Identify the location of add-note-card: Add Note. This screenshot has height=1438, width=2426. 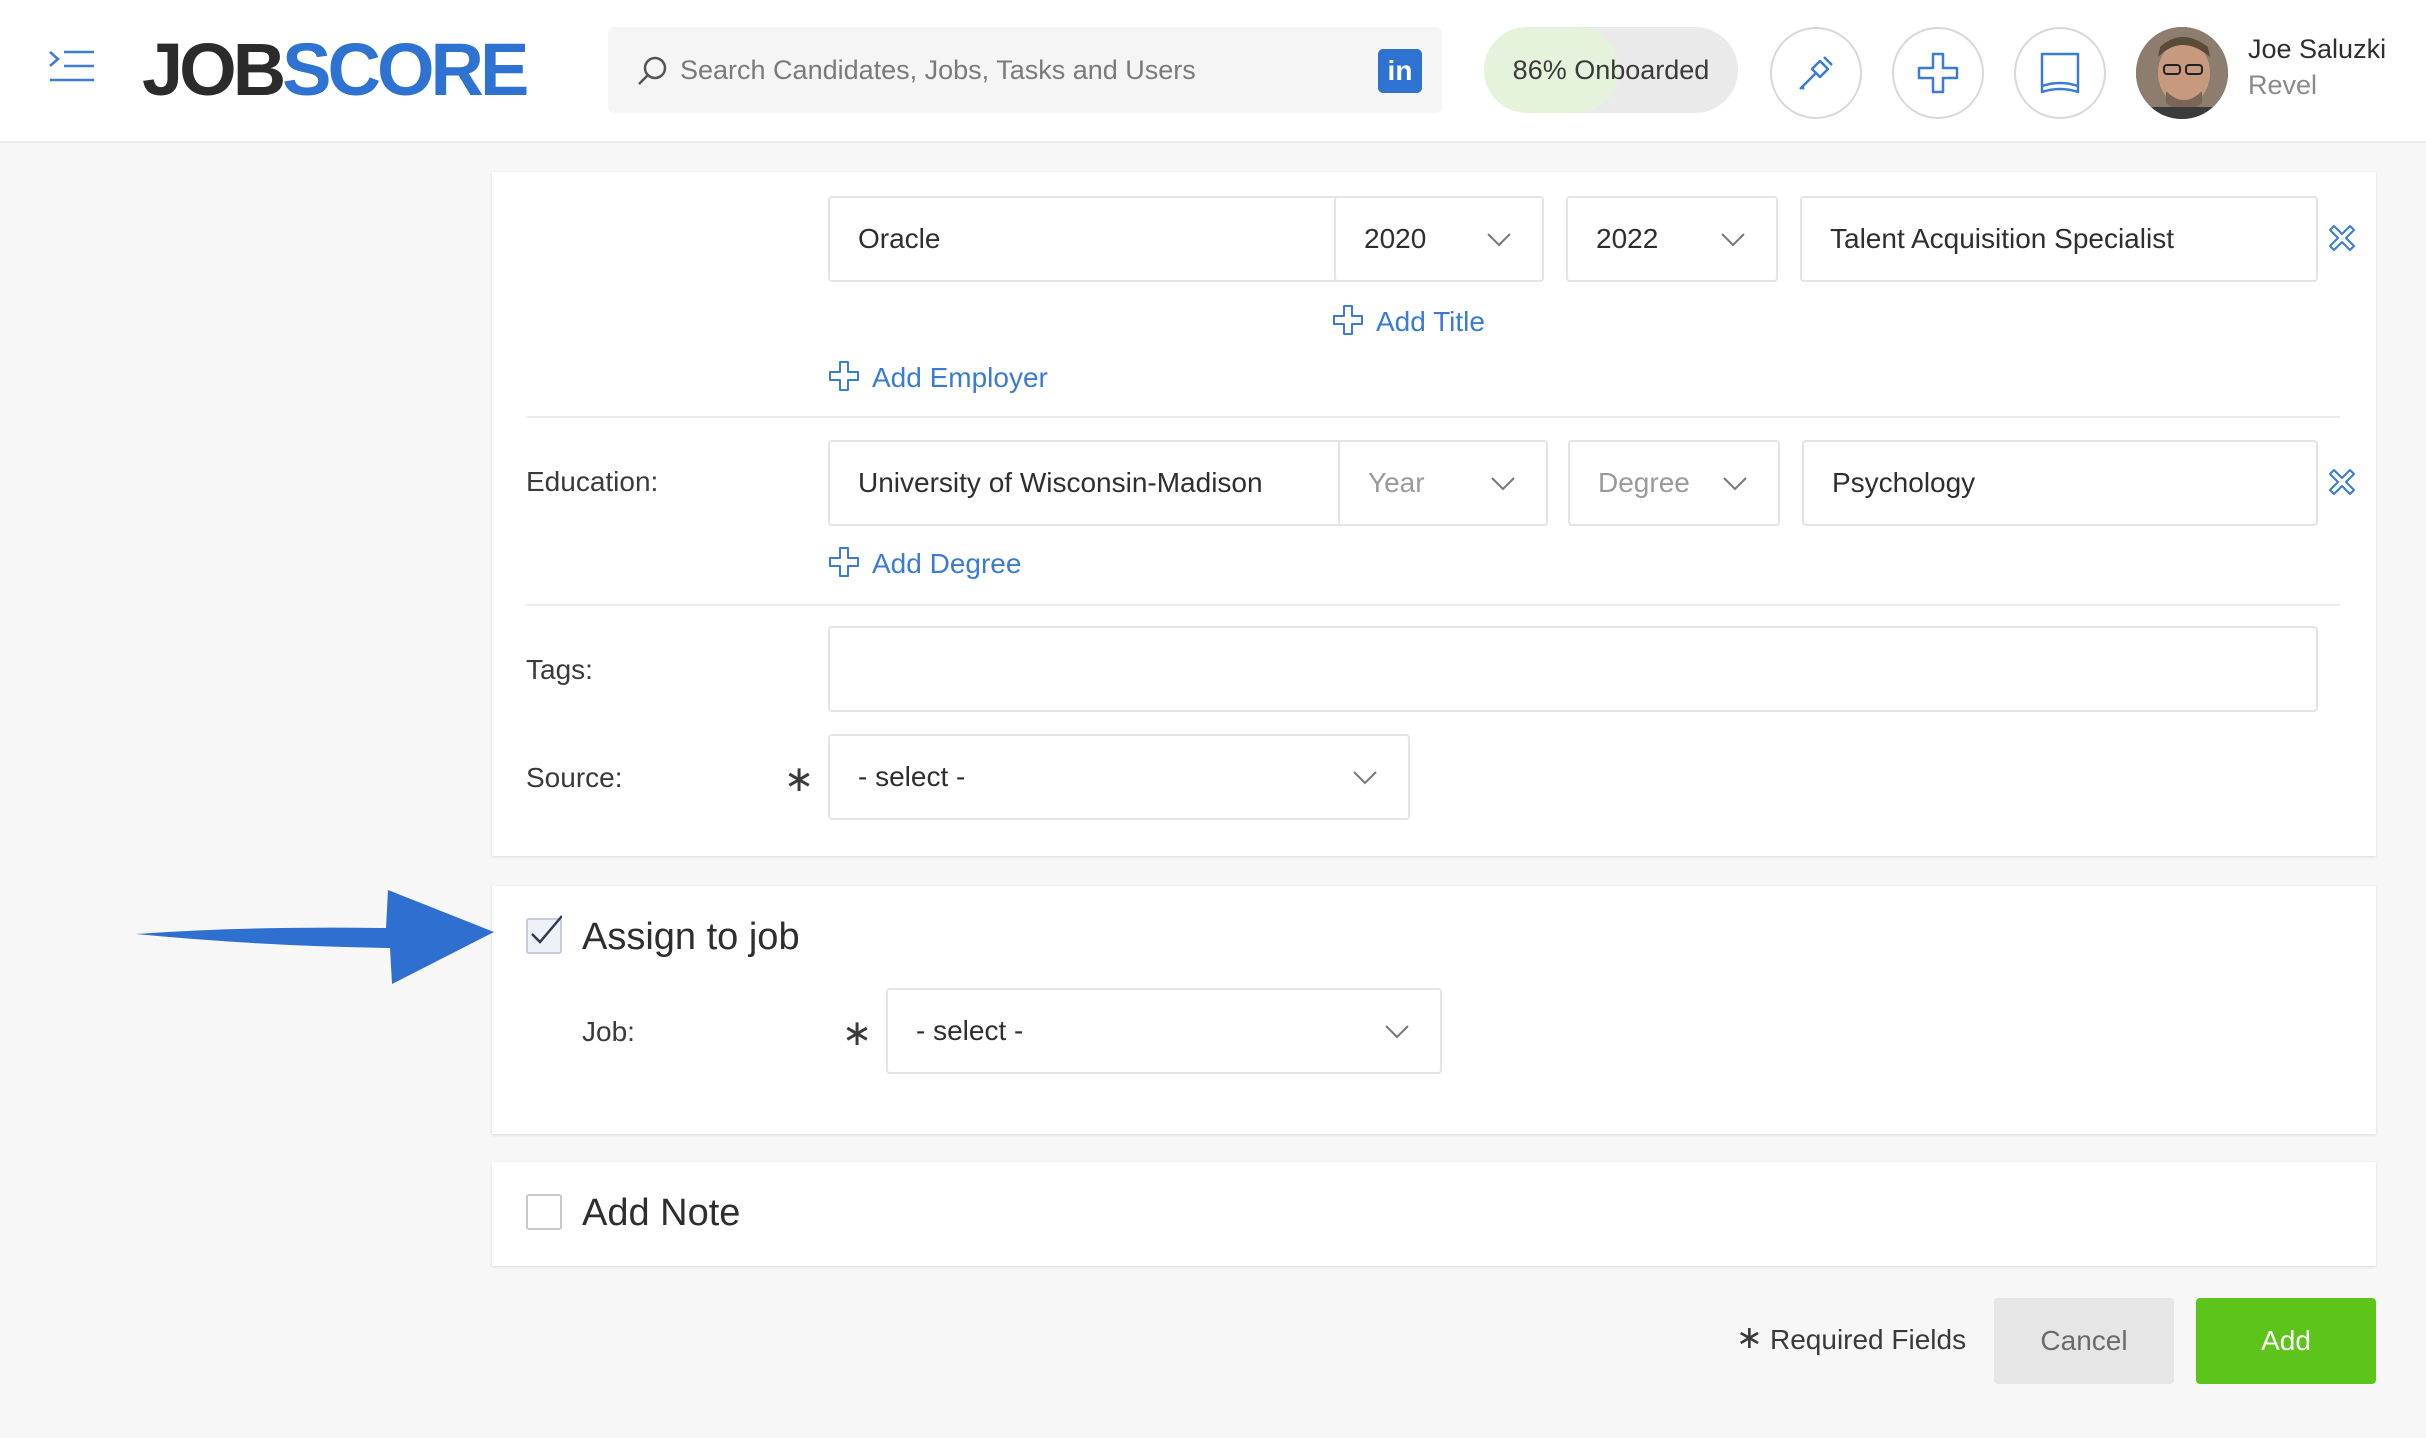
(1434, 1214).